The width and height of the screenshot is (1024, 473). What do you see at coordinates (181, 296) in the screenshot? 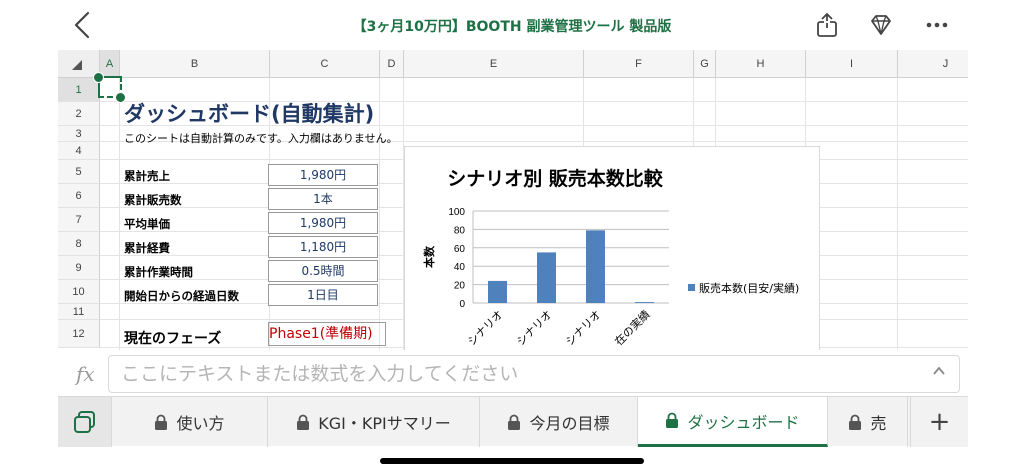
I see `metric-label: 開始日からの経過日数` at bounding box center [181, 296].